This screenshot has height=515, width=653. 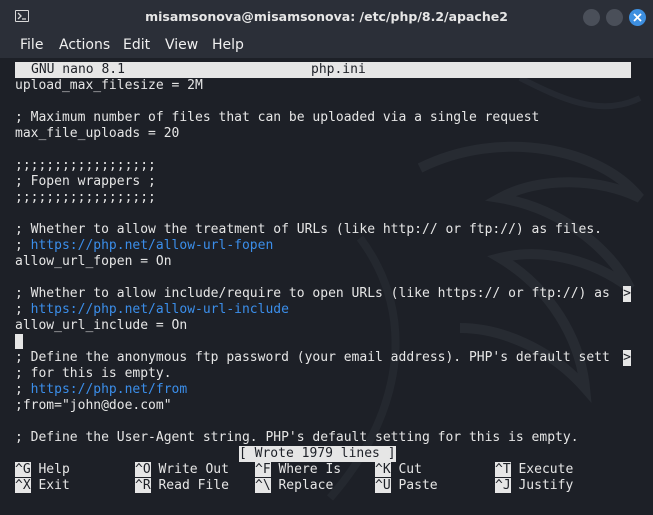 What do you see at coordinates (534, 470) in the screenshot?
I see `shortcut-execute: ^T Execute` at bounding box center [534, 470].